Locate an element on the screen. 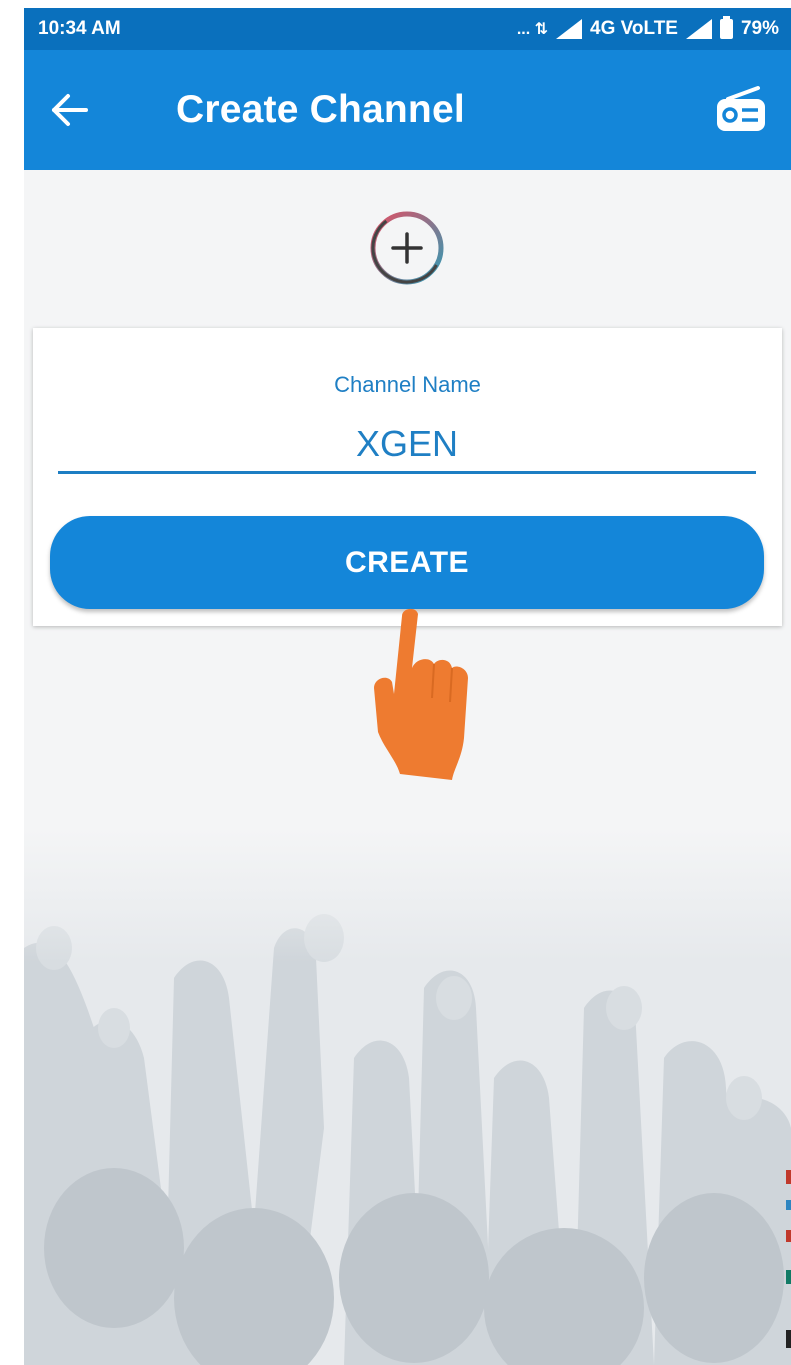 This screenshot has width=791, height=1365. signal-icon is located at coordinates (569, 29).